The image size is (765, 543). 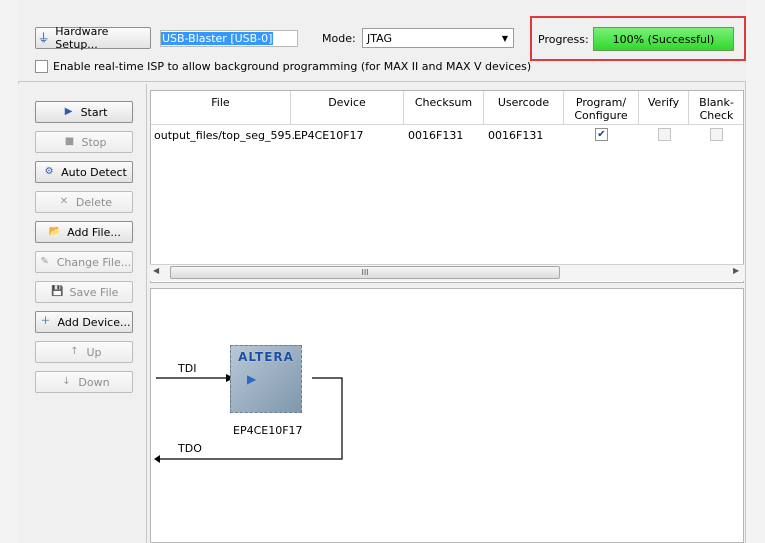 What do you see at coordinates (716, 134) in the screenshot?
I see `blank-check-checkbox` at bounding box center [716, 134].